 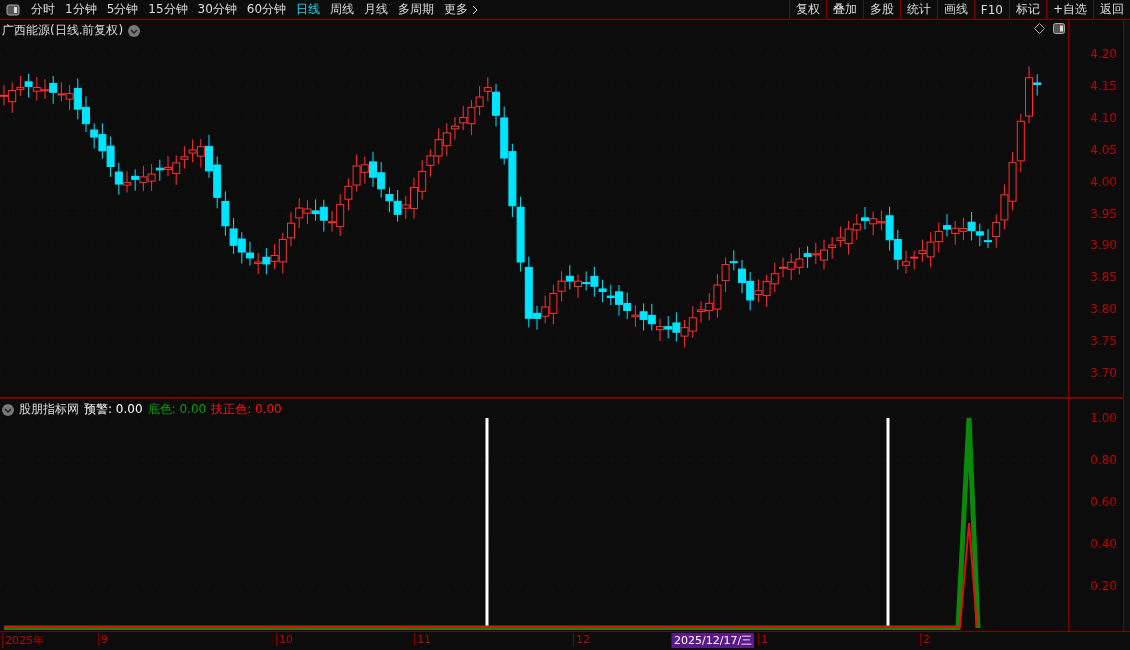 I want to click on period-tab: 更多, so click(x=461, y=9).